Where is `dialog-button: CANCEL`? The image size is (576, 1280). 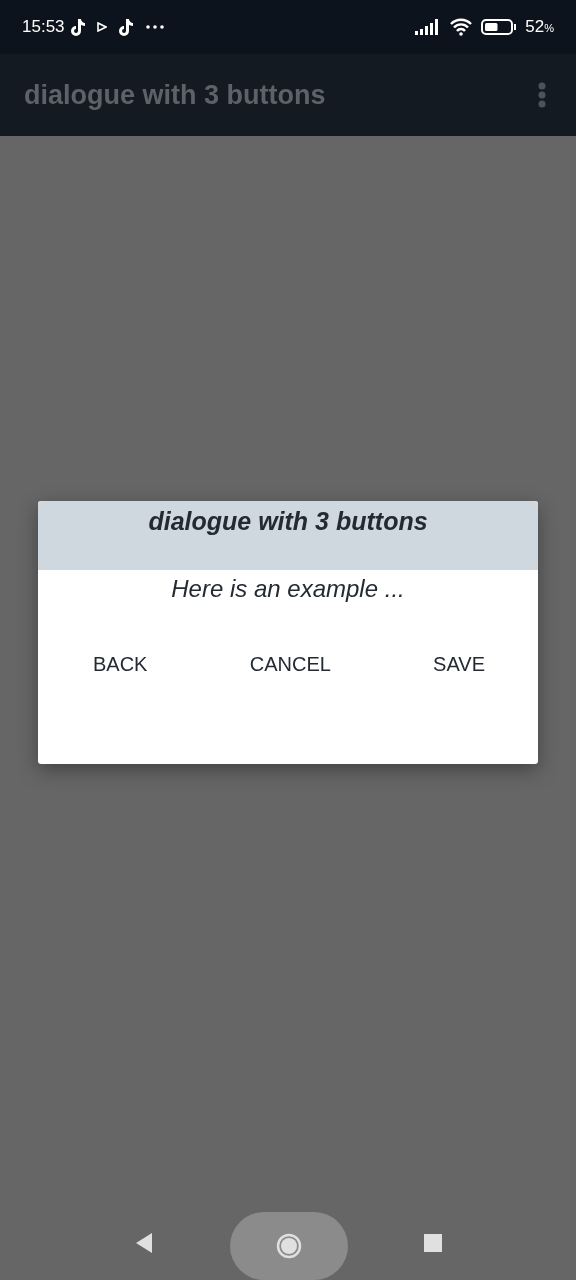 dialog-button: CANCEL is located at coordinates (290, 664).